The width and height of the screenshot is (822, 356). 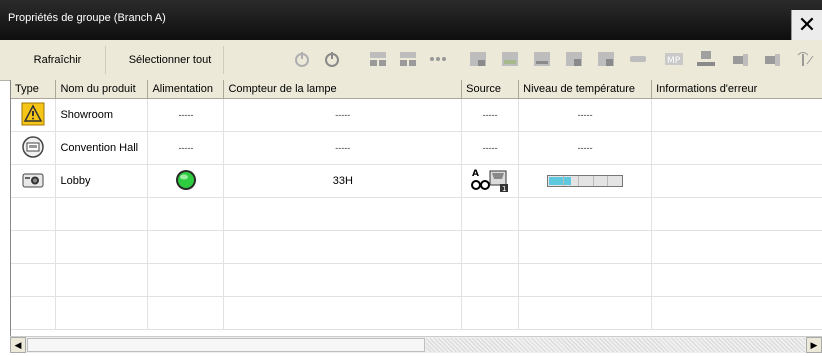 What do you see at coordinates (408, 59) in the screenshot?
I see `input-2-icon` at bounding box center [408, 59].